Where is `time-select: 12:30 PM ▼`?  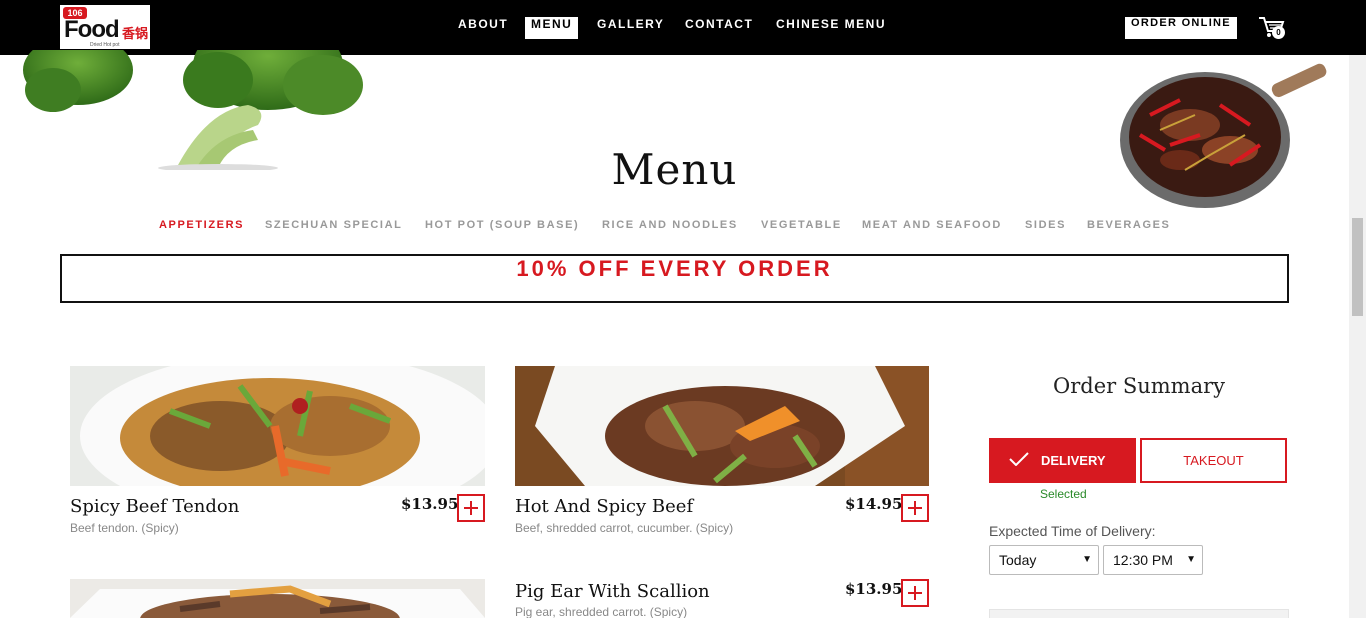 time-select: 12:30 PM ▼ is located at coordinates (1153, 560).